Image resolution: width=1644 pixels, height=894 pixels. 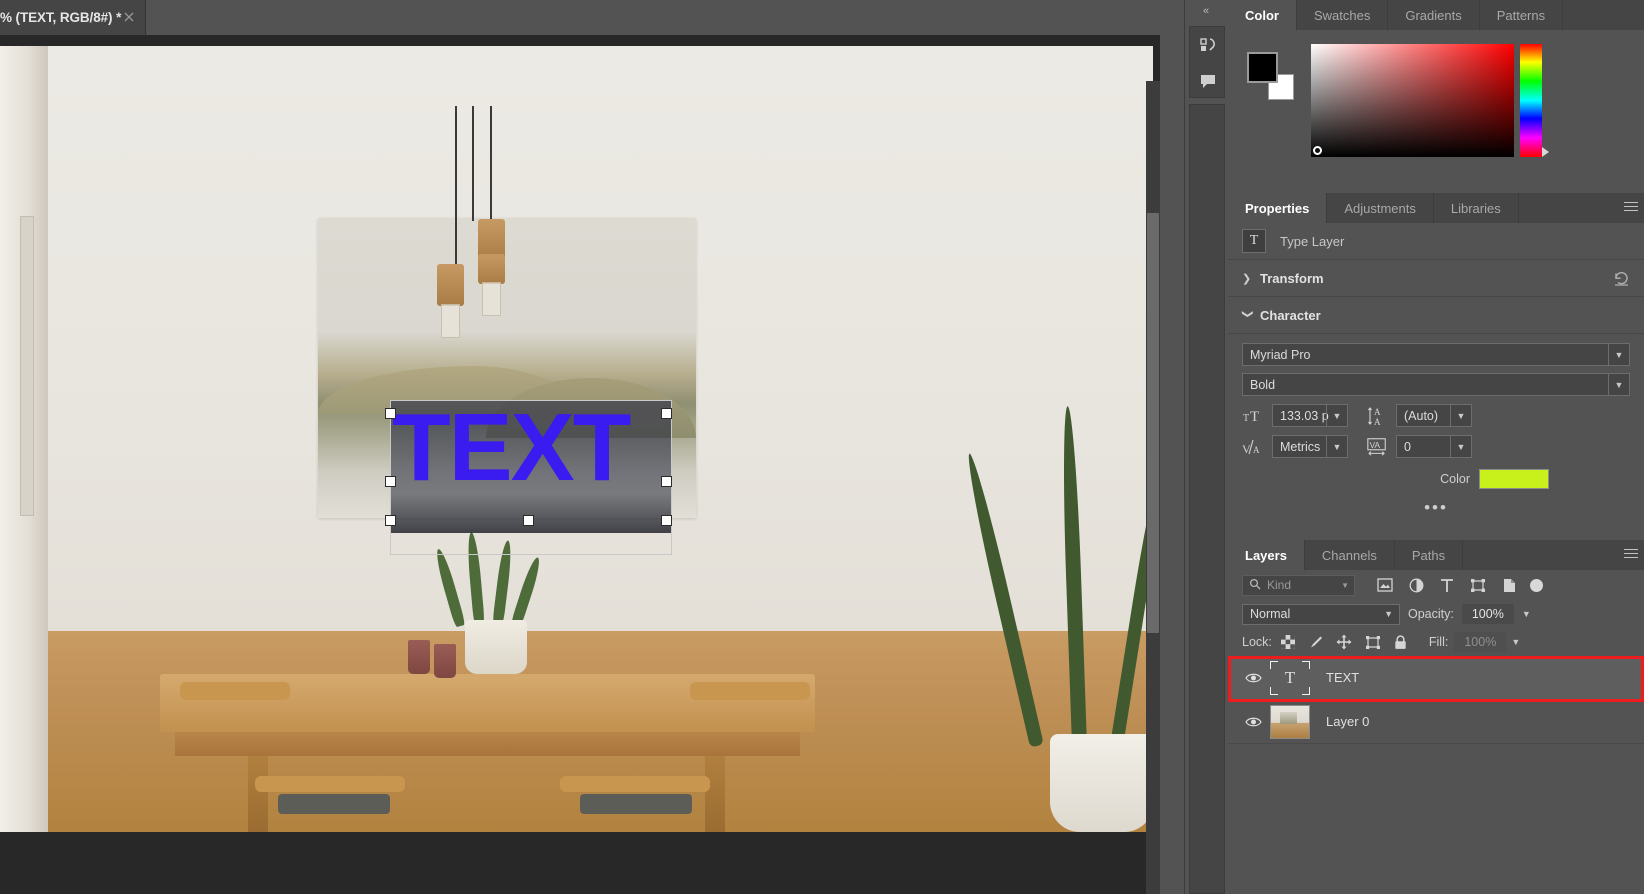 I want to click on character-section-title: Character, so click(x=1290, y=315).